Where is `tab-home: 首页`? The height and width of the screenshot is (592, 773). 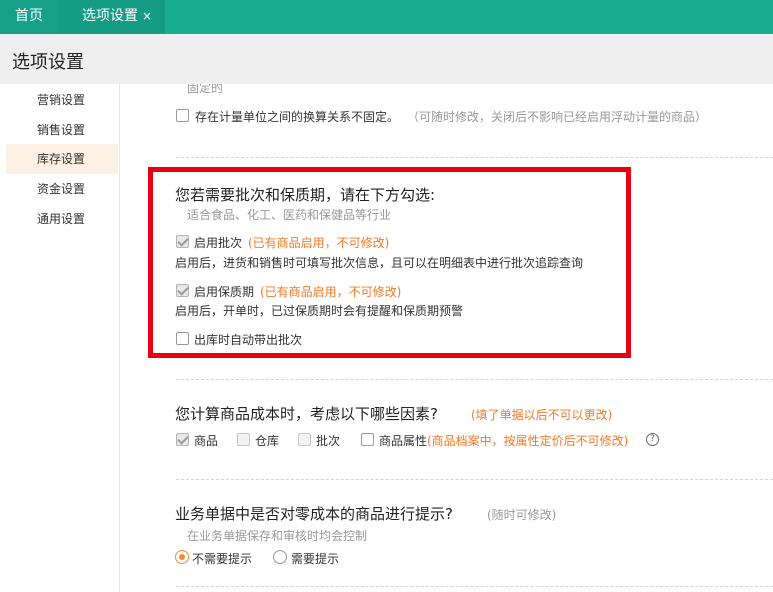
tab-home: 首页 is located at coordinates (29, 17).